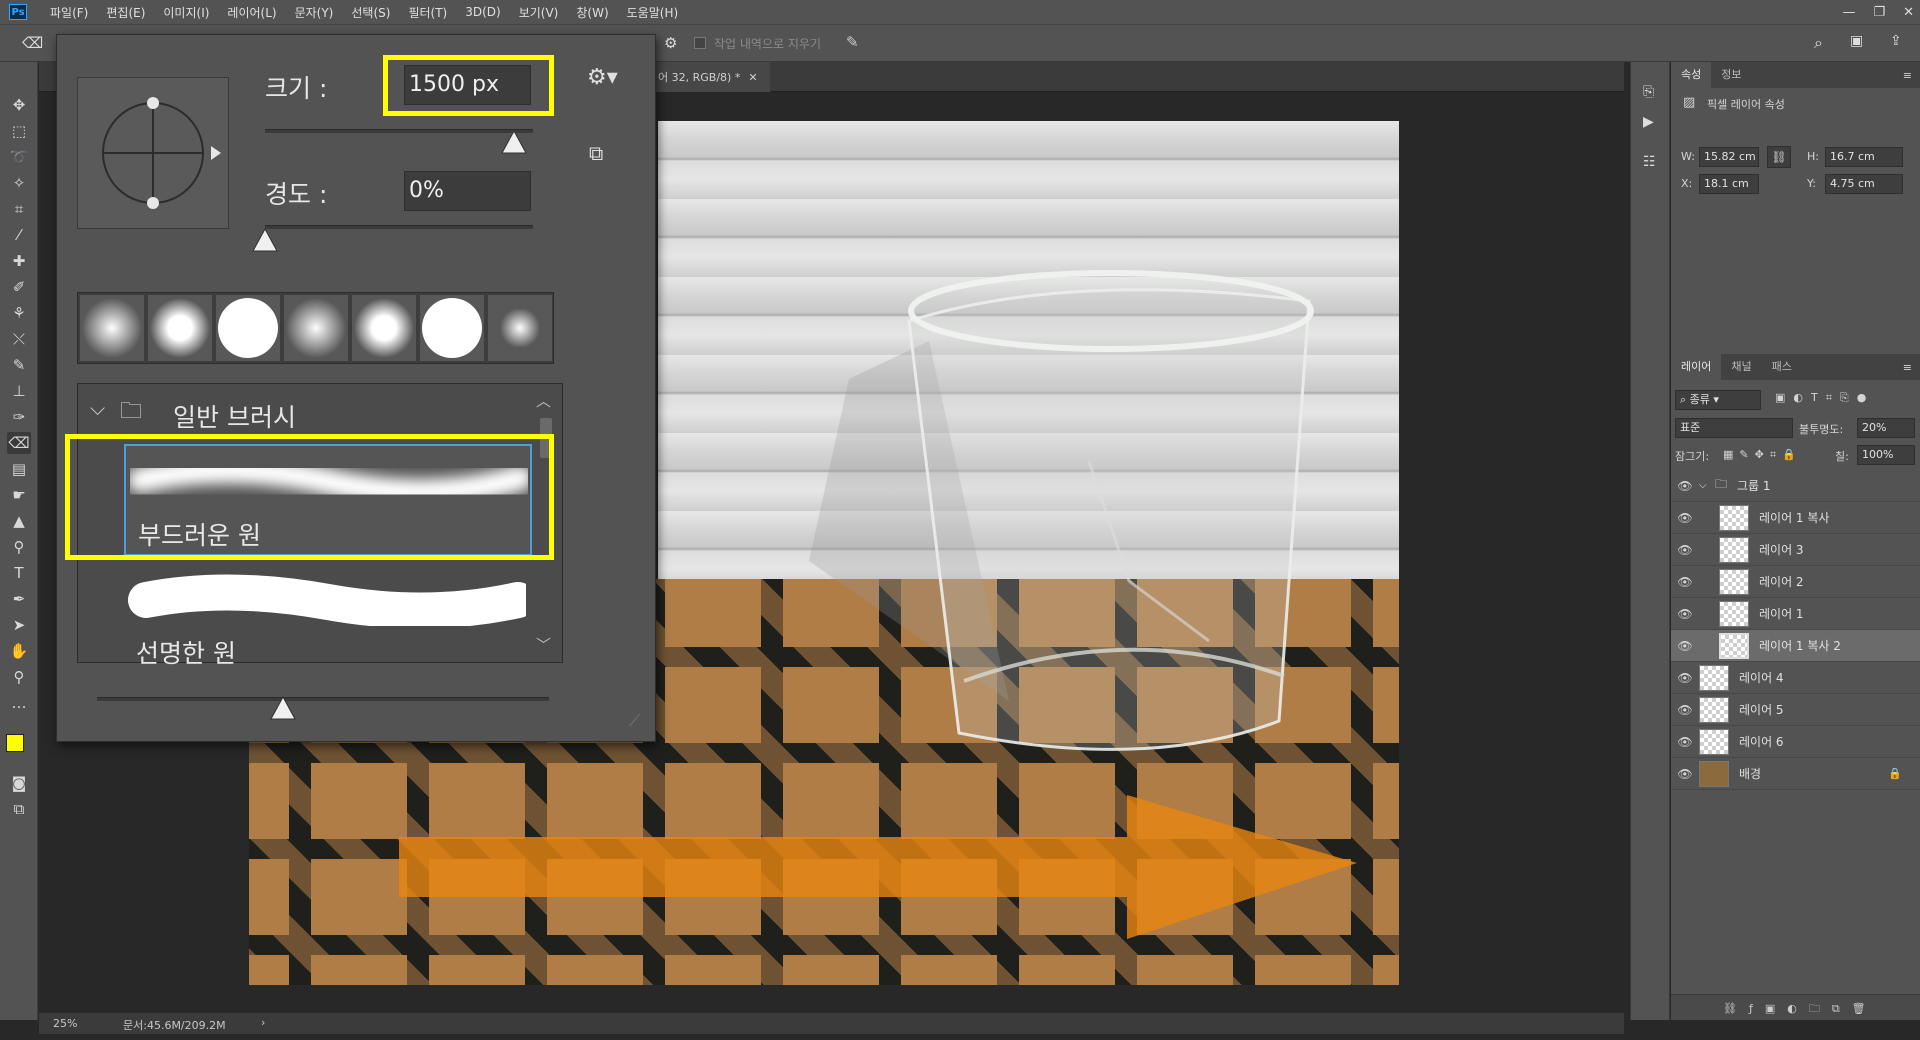 Image resolution: width=1920 pixels, height=1040 pixels. I want to click on pressure-icon: ✎, so click(852, 42).